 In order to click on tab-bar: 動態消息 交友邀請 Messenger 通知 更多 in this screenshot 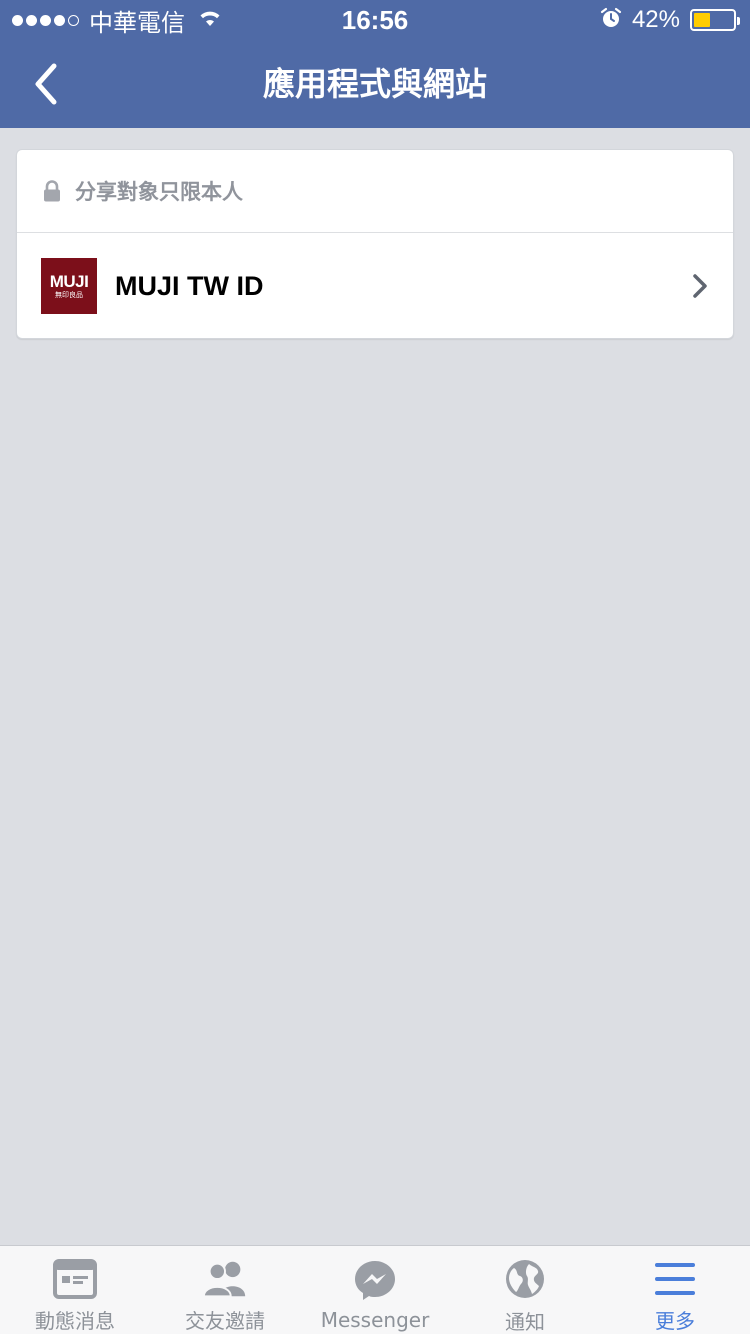, I will do `click(375, 1289)`.